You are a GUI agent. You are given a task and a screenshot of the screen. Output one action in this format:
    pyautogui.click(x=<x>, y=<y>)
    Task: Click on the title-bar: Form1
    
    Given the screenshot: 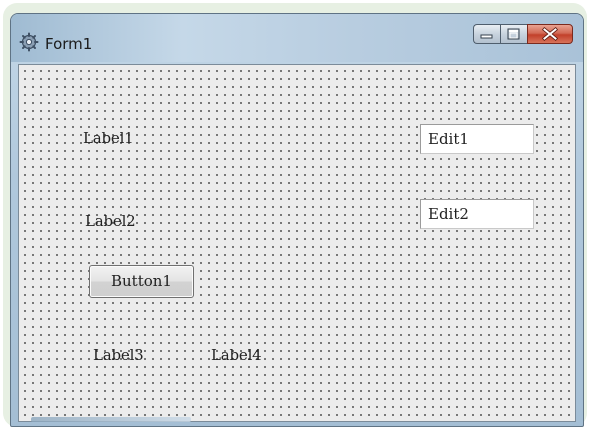 What is the action you would take?
    pyautogui.click(x=297, y=38)
    